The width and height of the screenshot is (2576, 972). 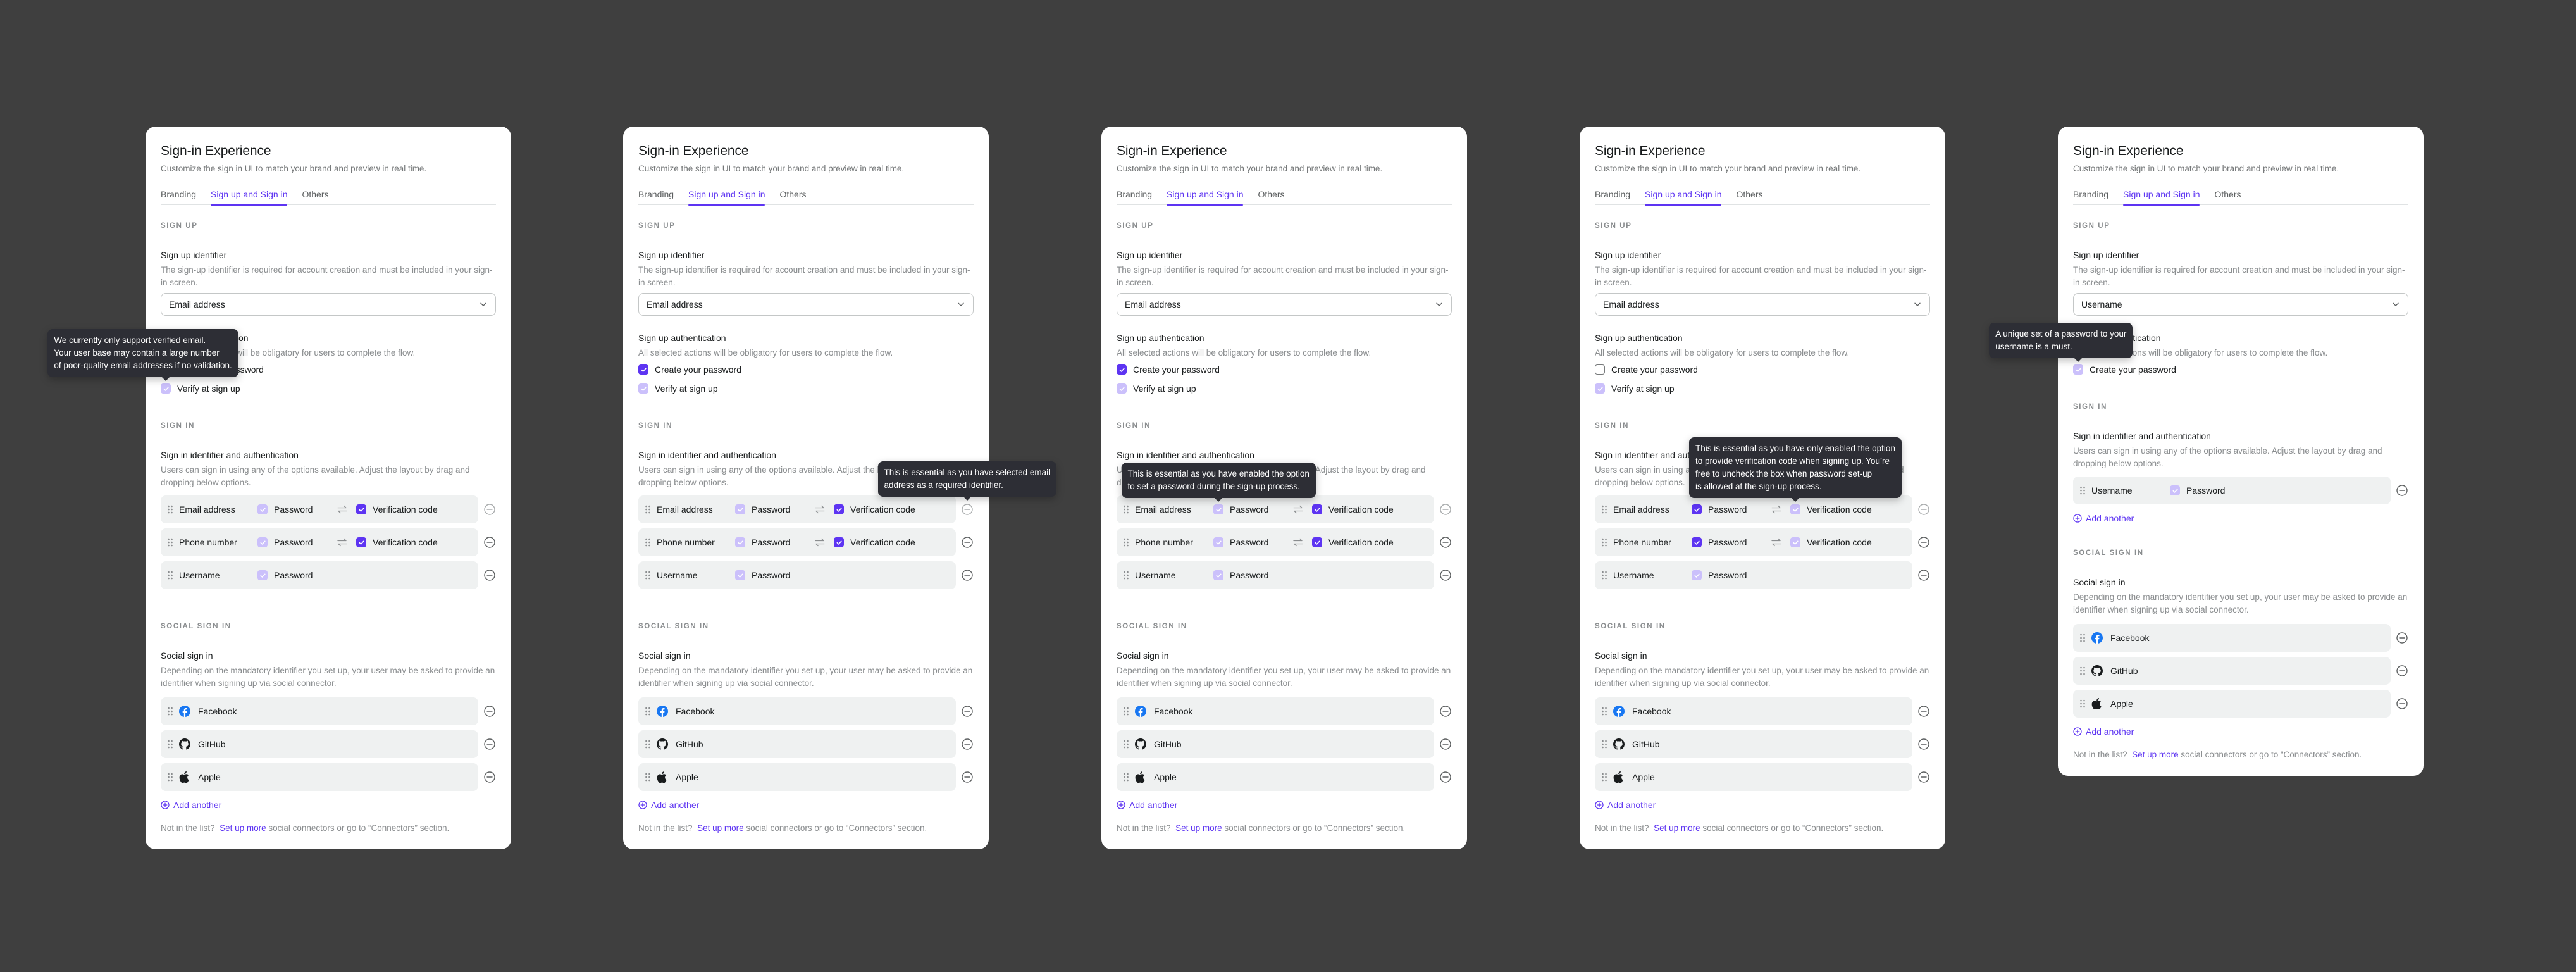 What do you see at coordinates (2103, 518) in the screenshot?
I see `add-sign-in-identifier-button: Add another` at bounding box center [2103, 518].